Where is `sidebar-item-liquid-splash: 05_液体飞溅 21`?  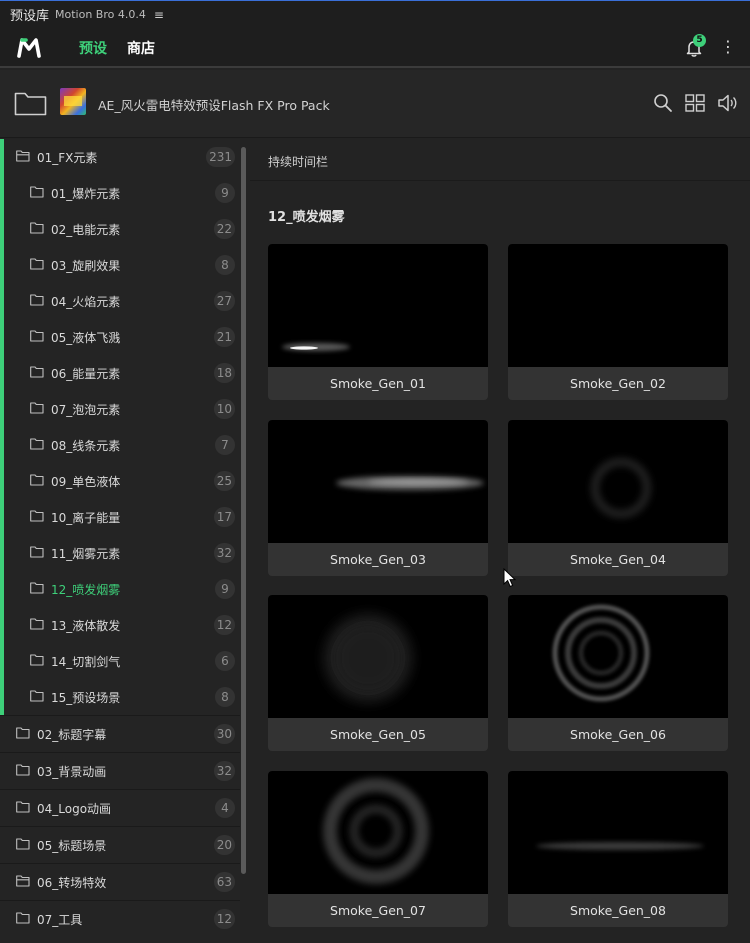
sidebar-item-liquid-splash: 05_液体飞溅 21 is located at coordinates (120, 337).